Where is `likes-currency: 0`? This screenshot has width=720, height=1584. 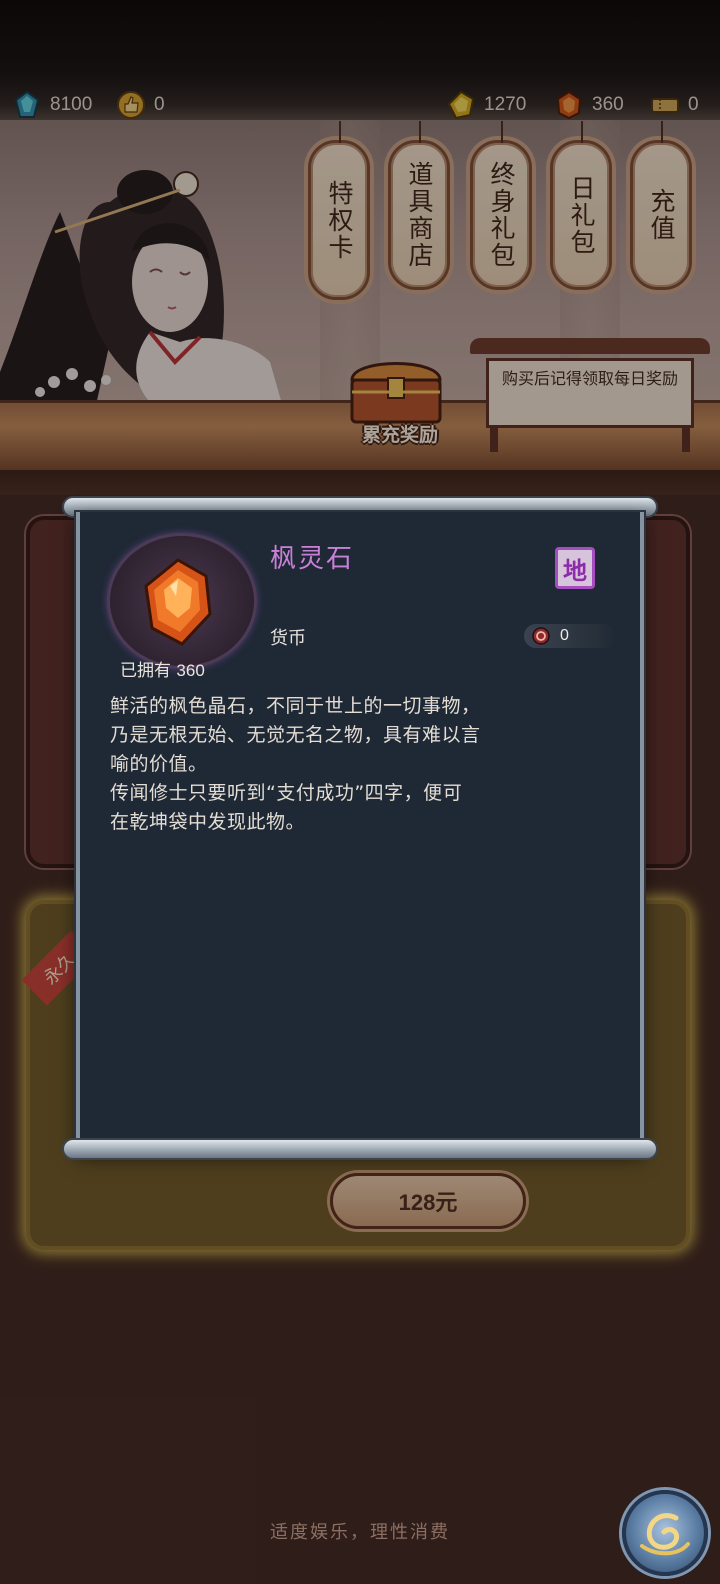
likes-currency: 0 is located at coordinates (140, 105).